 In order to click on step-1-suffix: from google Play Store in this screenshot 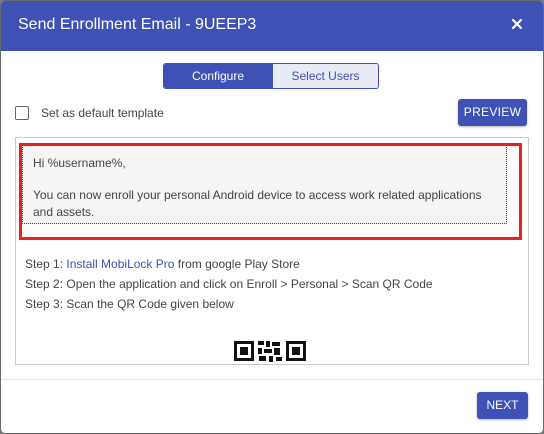, I will do `click(237, 264)`.